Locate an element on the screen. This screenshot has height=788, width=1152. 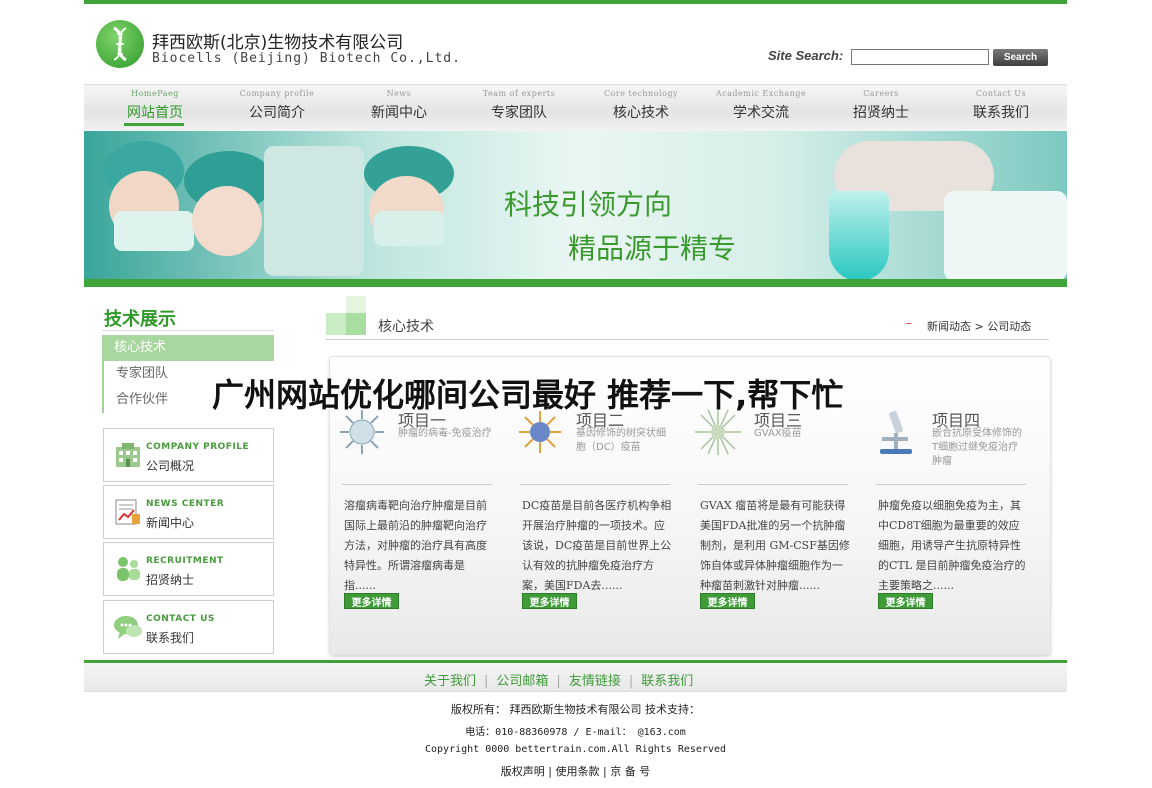
banner-bottom-bar is located at coordinates (575, 283).